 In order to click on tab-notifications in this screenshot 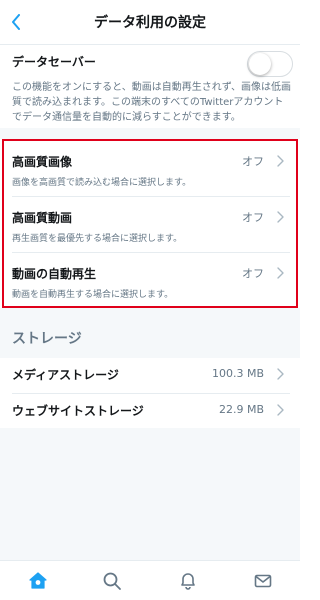, I will do `click(188, 581)`.